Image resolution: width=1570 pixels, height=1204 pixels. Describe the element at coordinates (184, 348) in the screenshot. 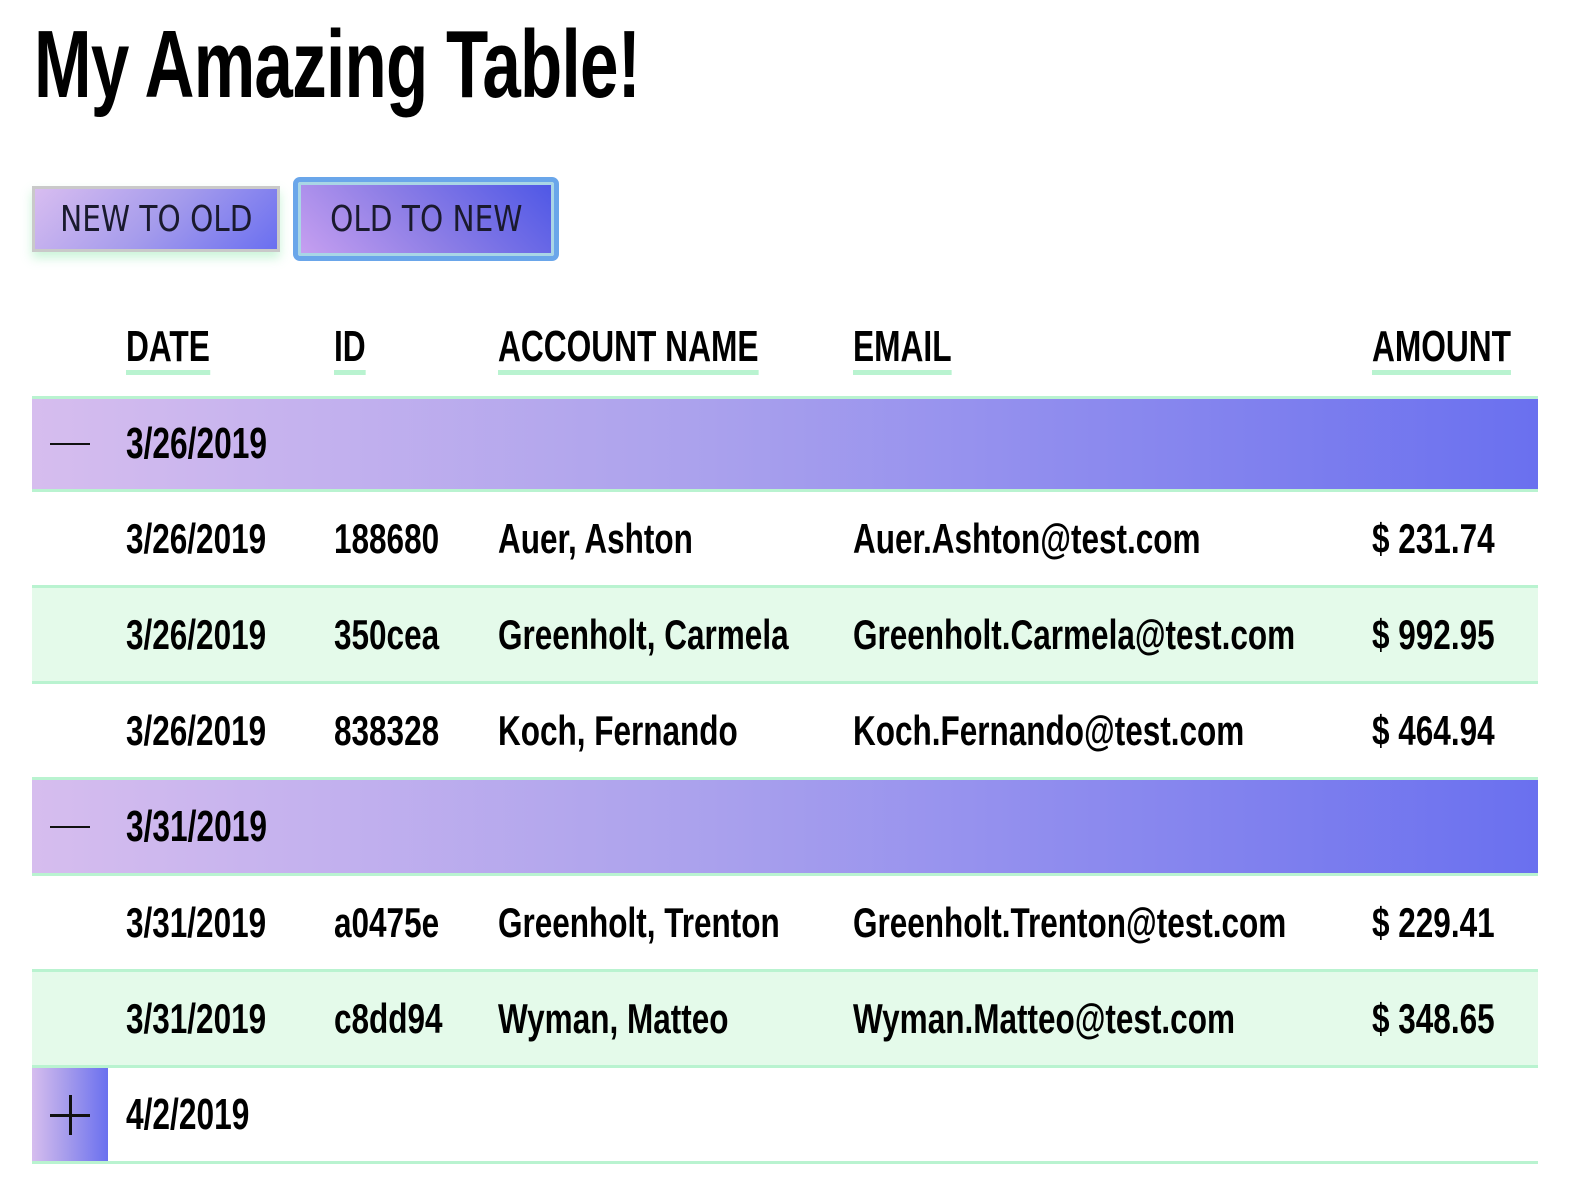

I see `column-header-date: DATE` at that location.